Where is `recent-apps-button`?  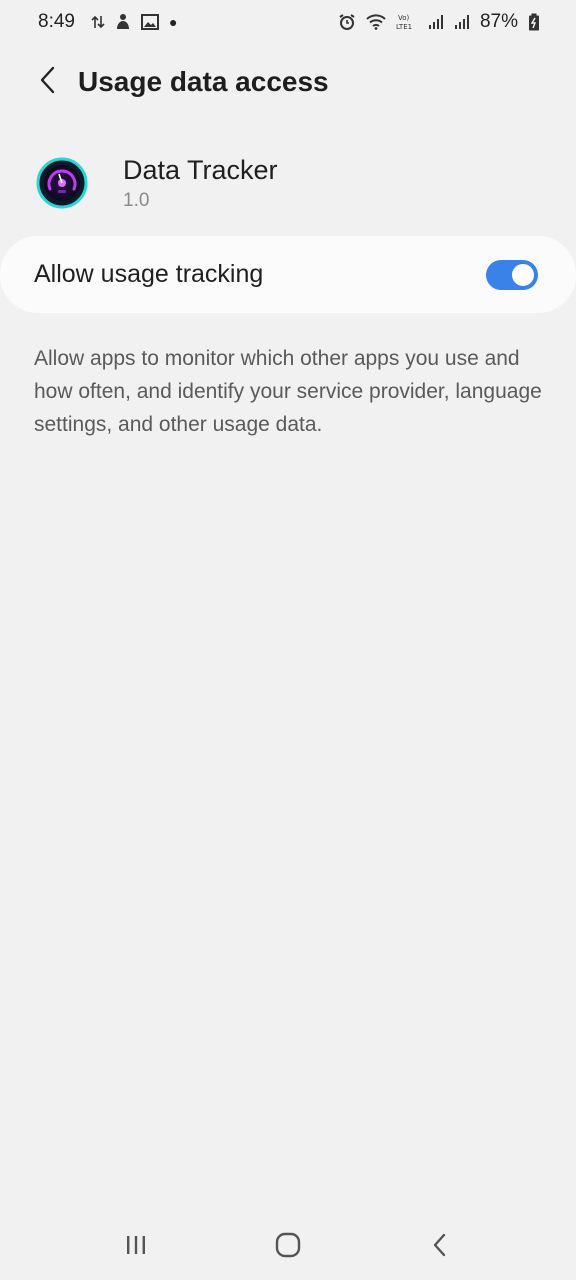 recent-apps-button is located at coordinates (136, 1247).